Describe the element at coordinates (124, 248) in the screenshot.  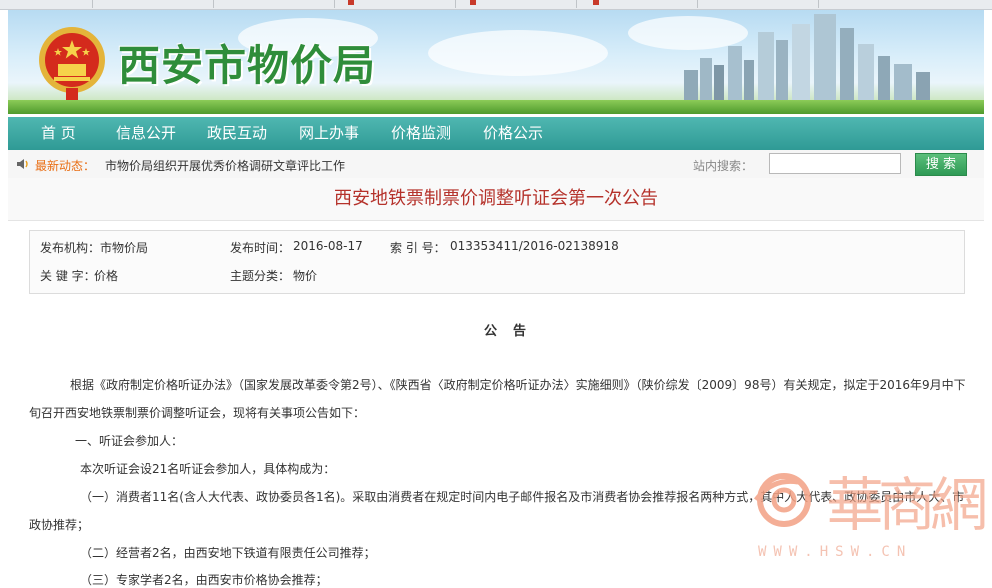
I see `meta-org: 市物价局` at that location.